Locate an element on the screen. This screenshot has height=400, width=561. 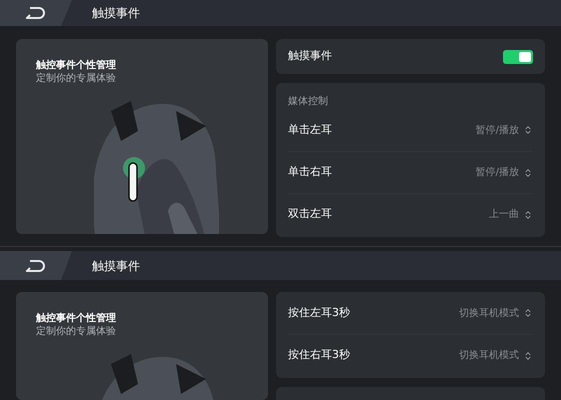
section-heading: 媒体控制 is located at coordinates (308, 101).